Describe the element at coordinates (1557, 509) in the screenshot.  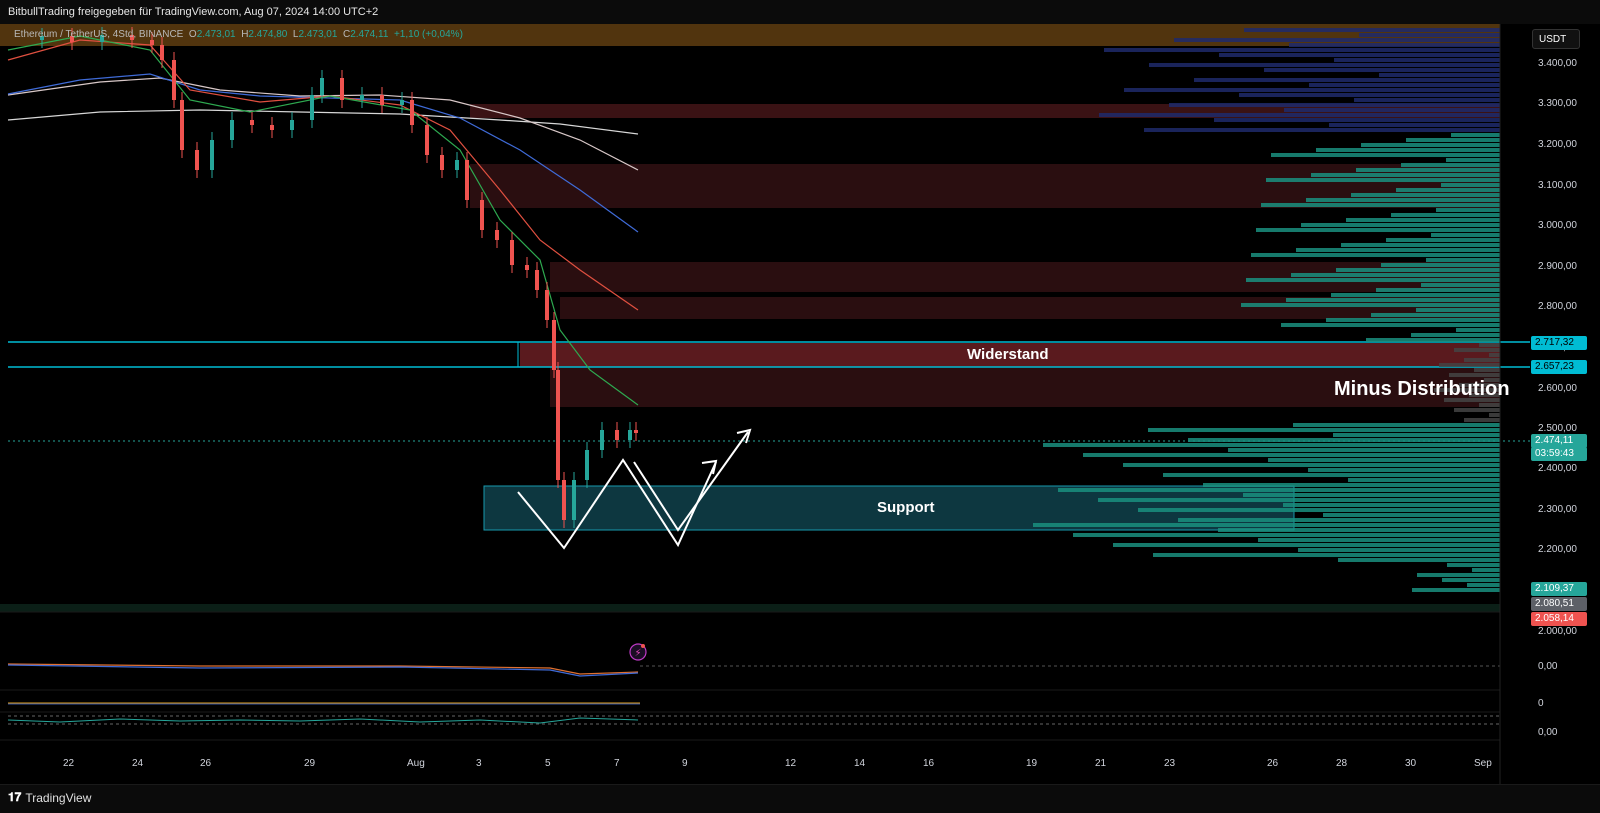
I see `price-axis-label: 2.300,00` at that location.